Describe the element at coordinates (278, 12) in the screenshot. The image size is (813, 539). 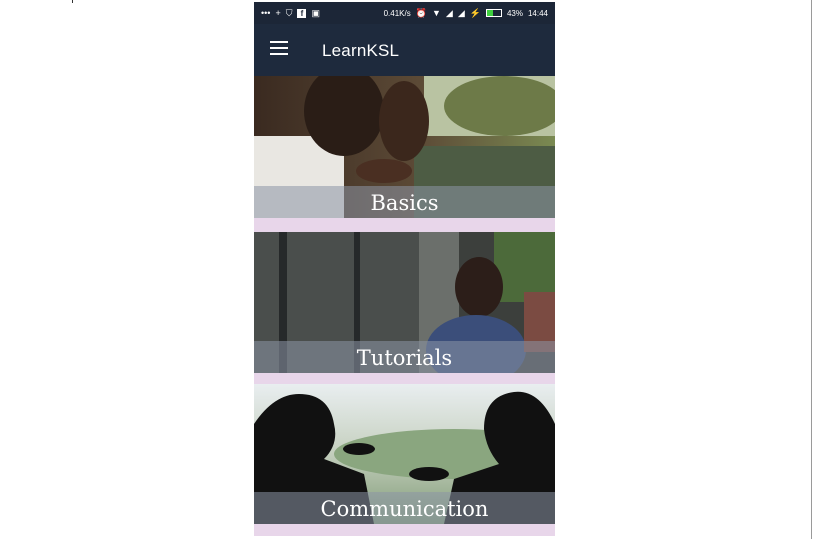
I see `plus-icon: +` at that location.